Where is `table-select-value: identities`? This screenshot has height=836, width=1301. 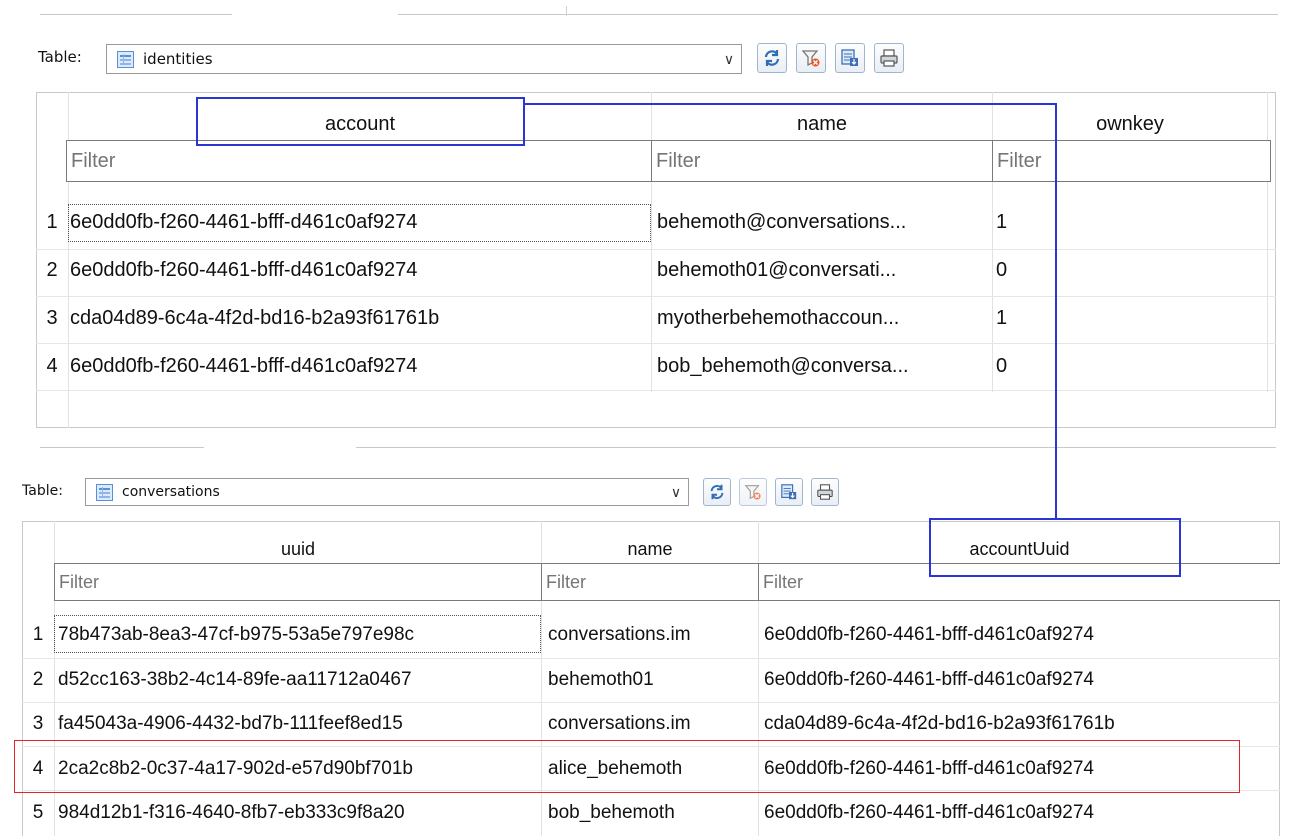 table-select-value: identities is located at coordinates (178, 59).